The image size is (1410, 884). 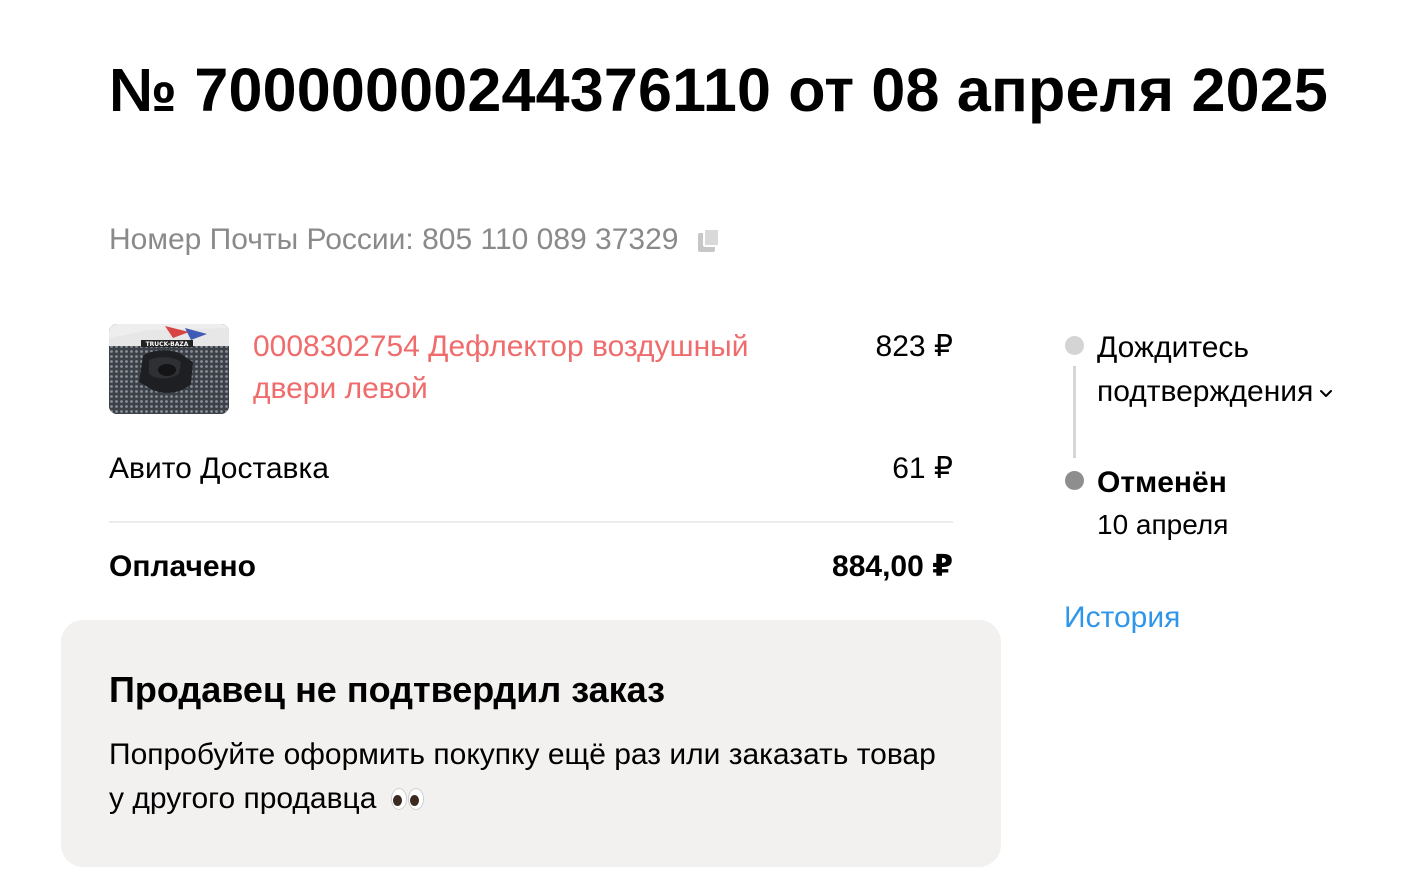 What do you see at coordinates (892, 566) in the screenshot?
I see `paid-total: 884,00 ₽` at bounding box center [892, 566].